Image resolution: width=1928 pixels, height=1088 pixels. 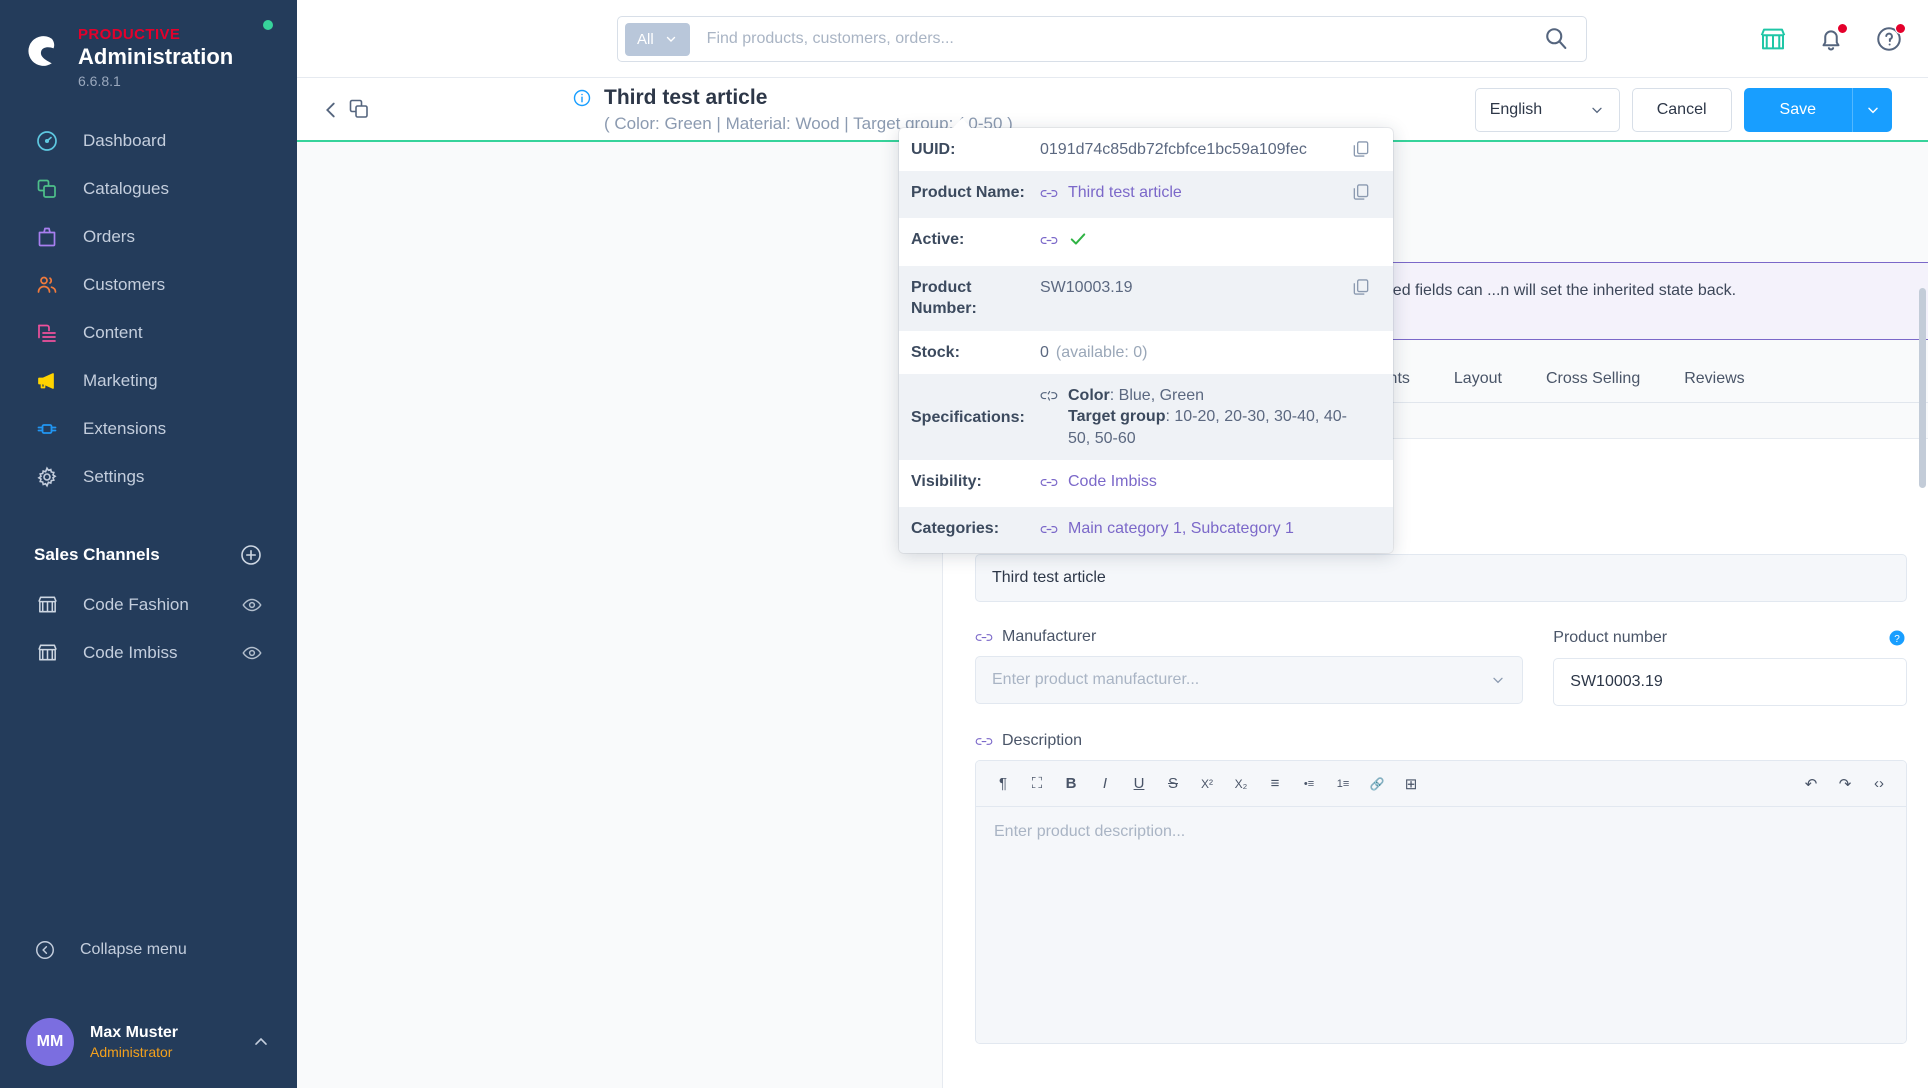 What do you see at coordinates (1872, 110) in the screenshot?
I see `save-options-button` at bounding box center [1872, 110].